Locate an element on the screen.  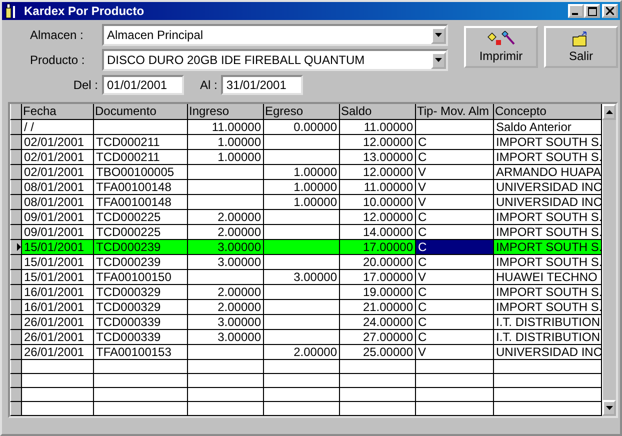
almacen-label: Almacen : is located at coordinates (56, 35).